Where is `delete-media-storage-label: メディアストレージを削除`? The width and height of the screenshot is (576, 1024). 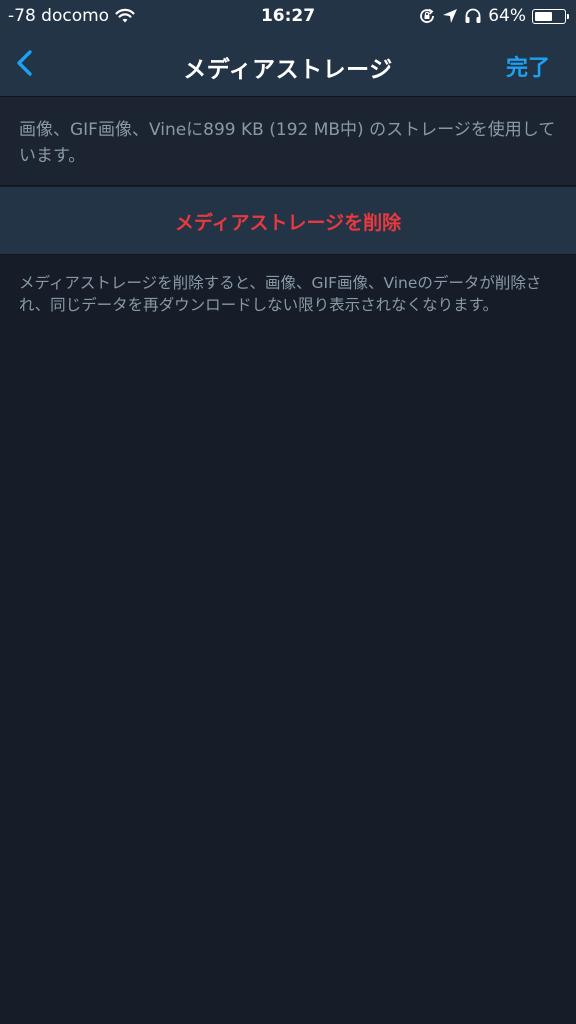
delete-media-storage-label: メディアストレージを削除 is located at coordinates (288, 223).